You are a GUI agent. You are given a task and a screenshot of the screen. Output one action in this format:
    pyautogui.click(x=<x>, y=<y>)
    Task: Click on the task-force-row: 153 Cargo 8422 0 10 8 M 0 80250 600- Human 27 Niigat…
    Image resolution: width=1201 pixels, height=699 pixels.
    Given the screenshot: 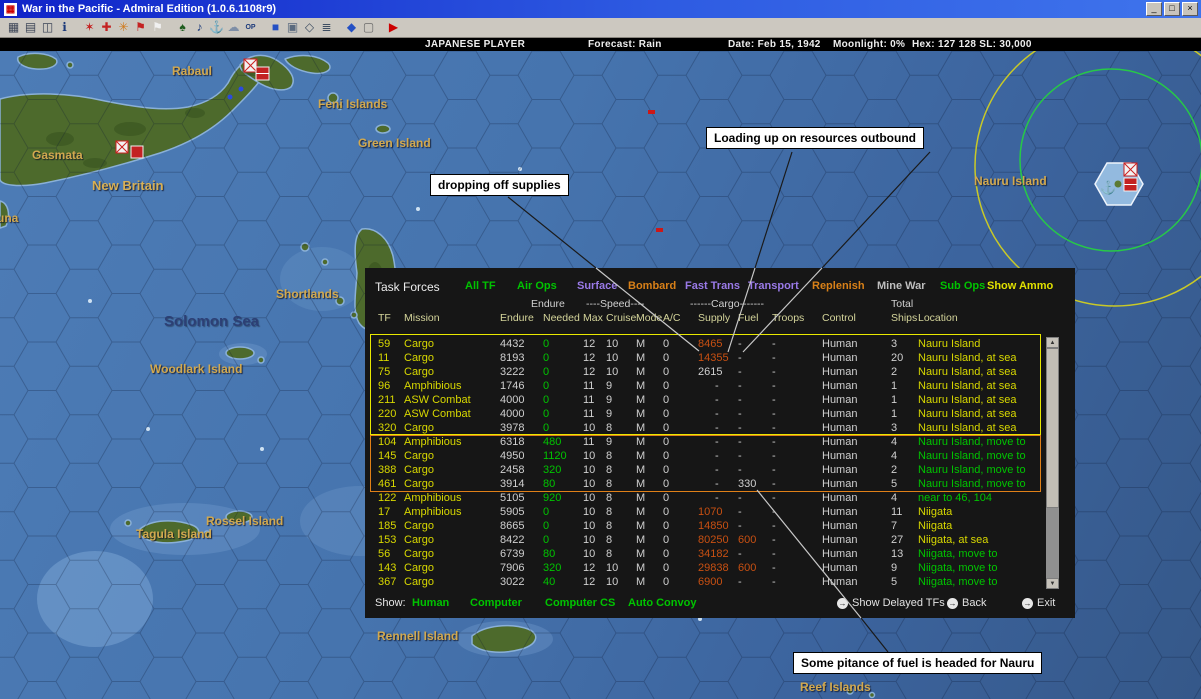 What is the action you would take?
    pyautogui.click(x=708, y=540)
    